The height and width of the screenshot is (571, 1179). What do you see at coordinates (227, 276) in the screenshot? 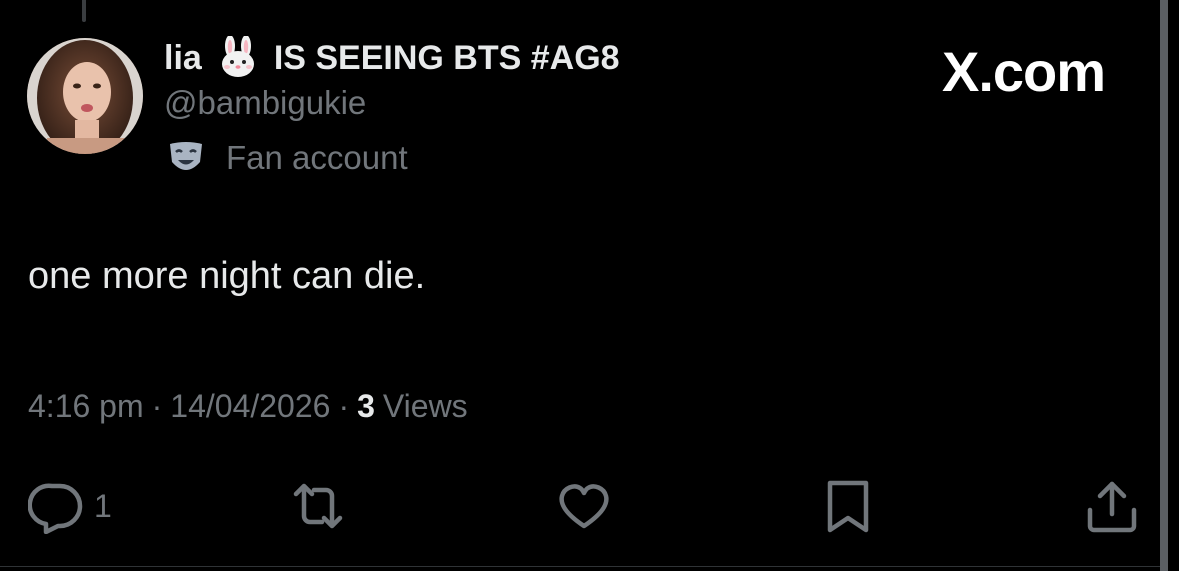
I see `tweet-text: one more night can die.` at bounding box center [227, 276].